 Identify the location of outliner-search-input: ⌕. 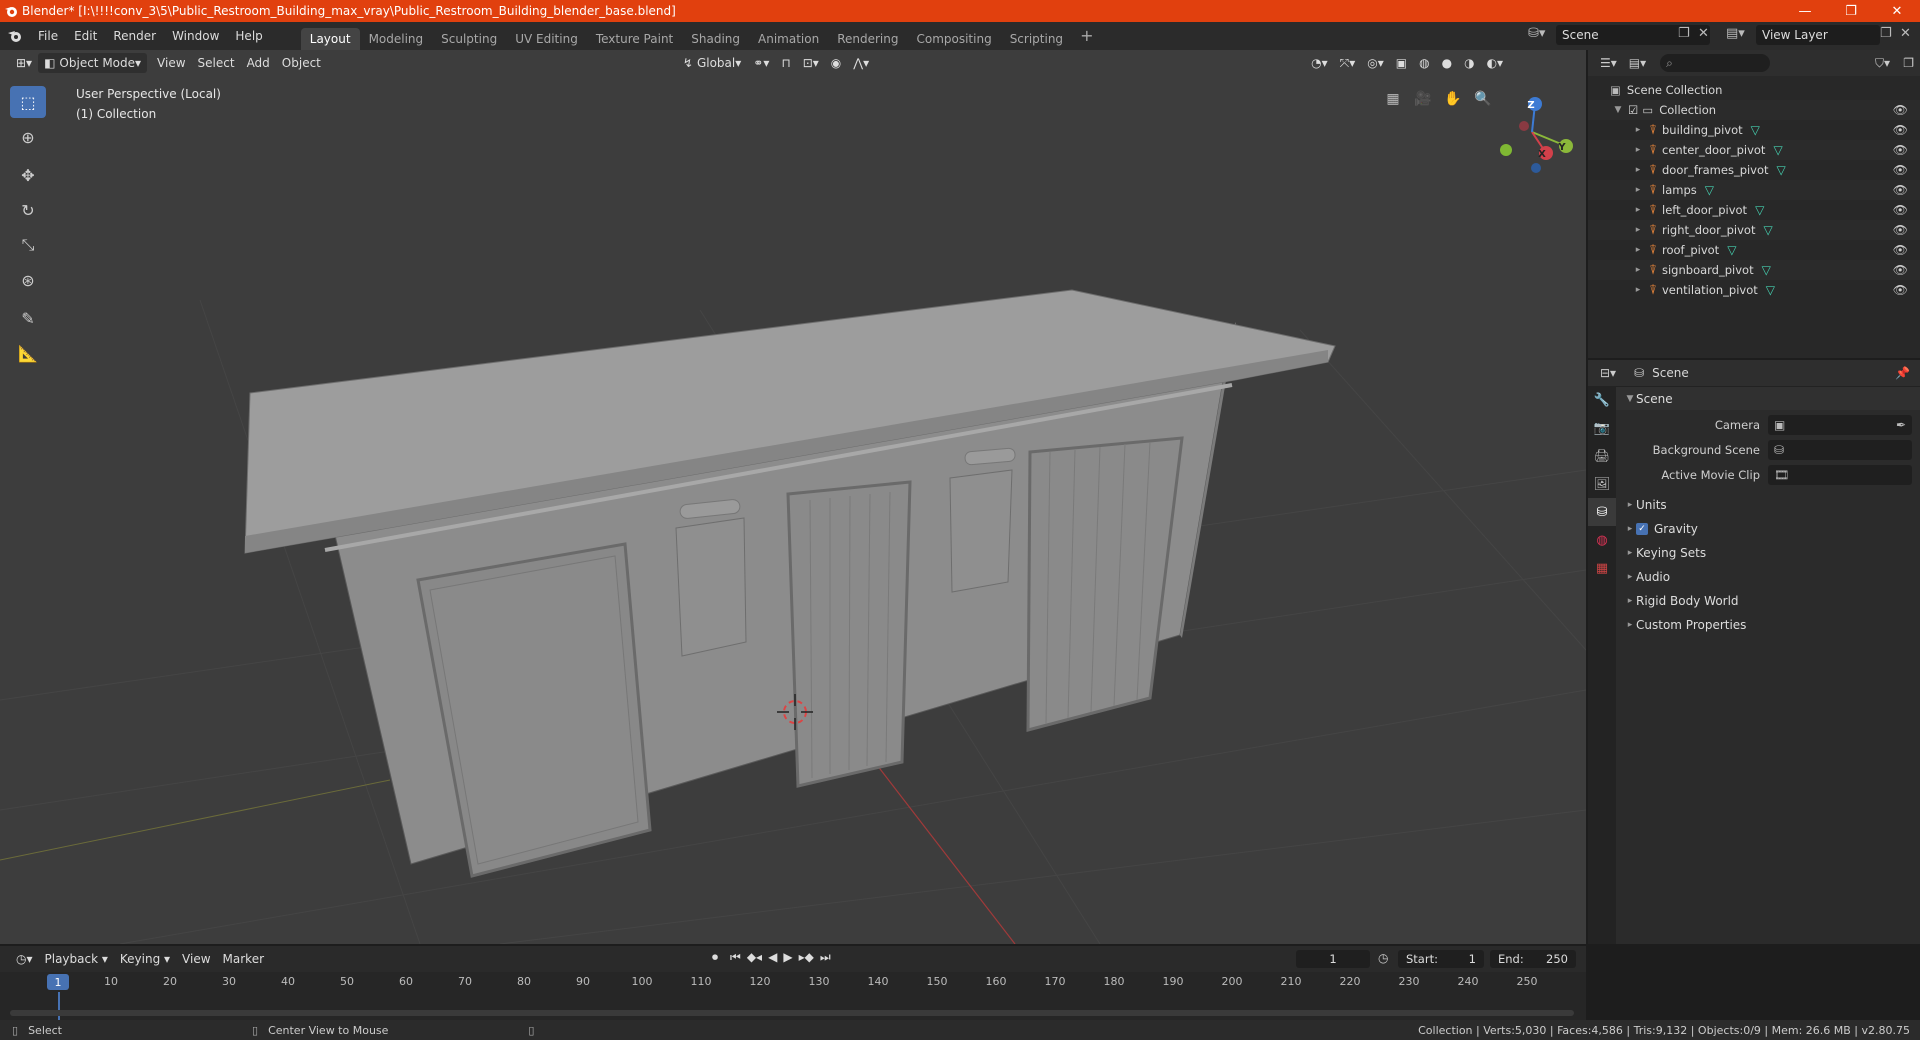
(1715, 63).